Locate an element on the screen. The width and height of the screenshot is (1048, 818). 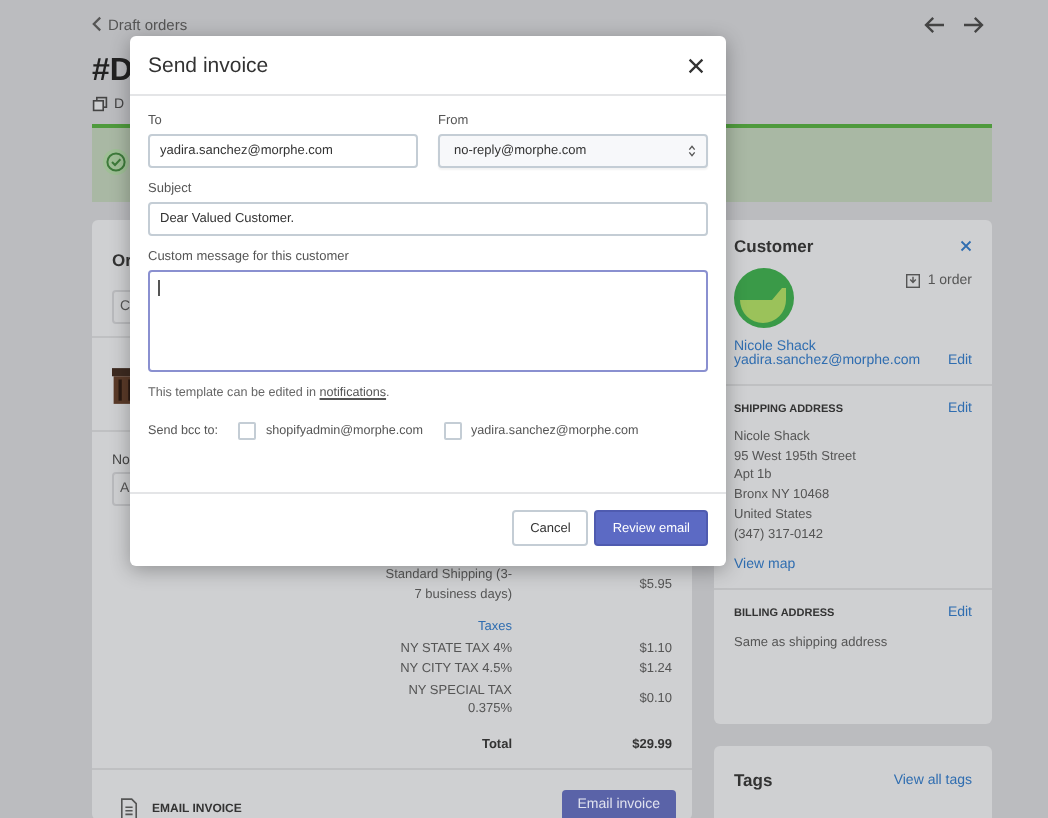
select-arrows-icon is located at coordinates (692, 151).